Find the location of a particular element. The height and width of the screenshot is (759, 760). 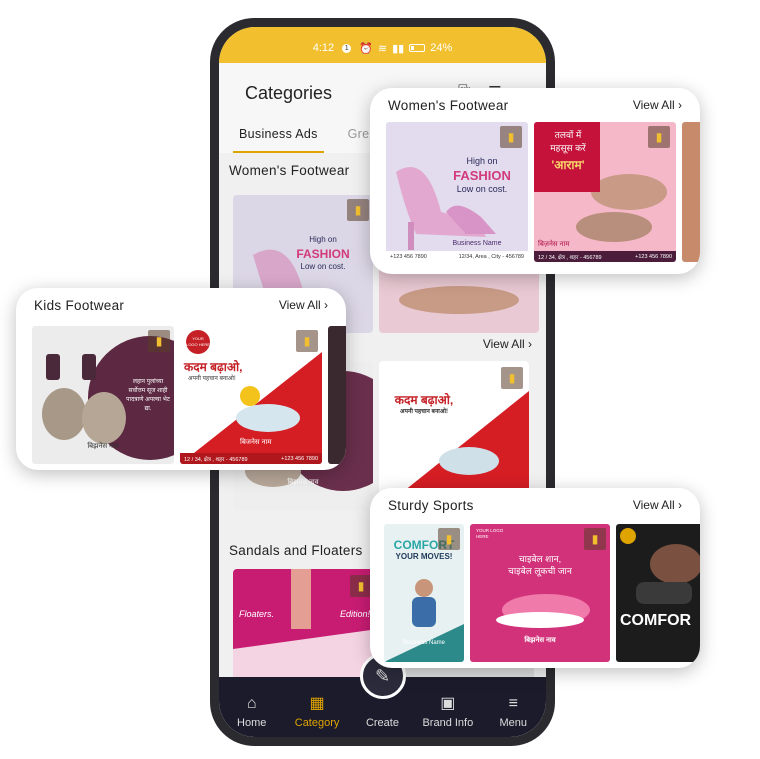

wifi-icon: ≋ is located at coordinates (382, 48).